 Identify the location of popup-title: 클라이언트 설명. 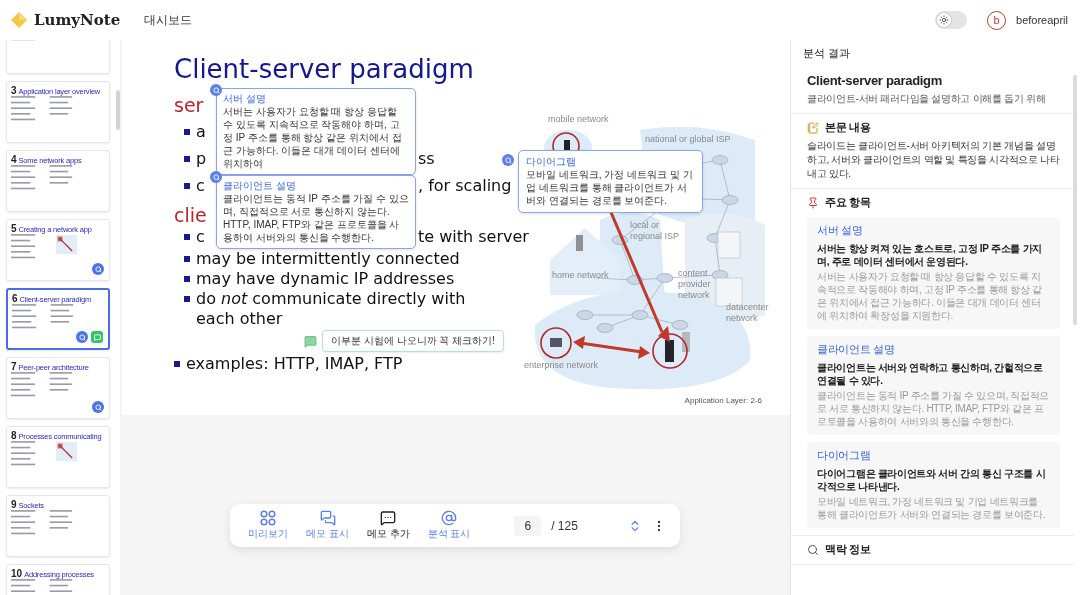
(260, 185).